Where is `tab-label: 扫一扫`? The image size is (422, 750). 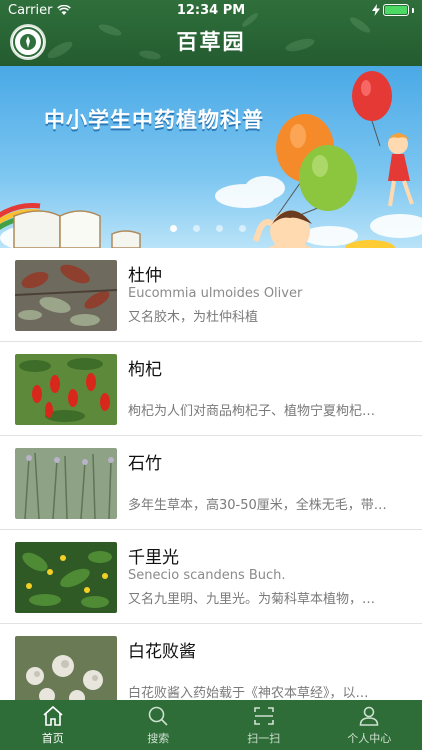 tab-label: 扫一扫 is located at coordinates (264, 738).